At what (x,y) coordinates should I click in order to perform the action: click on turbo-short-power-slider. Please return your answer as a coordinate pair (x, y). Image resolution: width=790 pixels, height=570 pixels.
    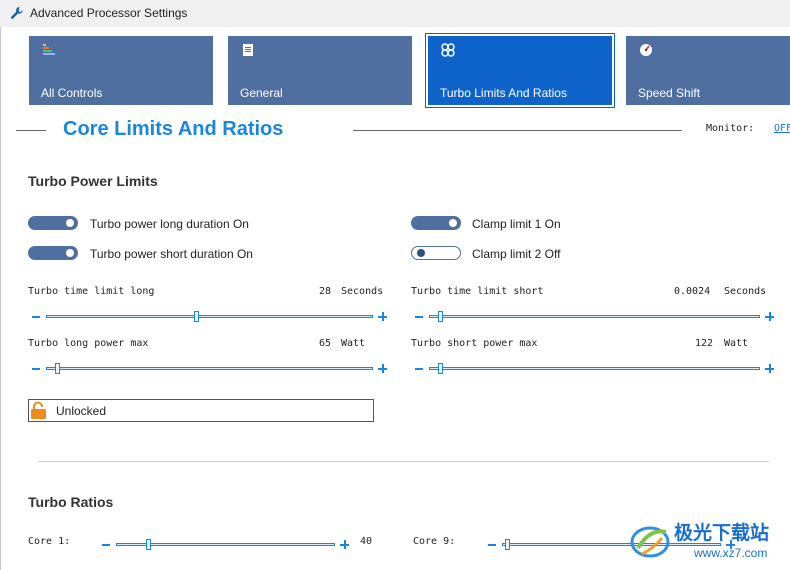
    Looking at the image, I should click on (594, 368).